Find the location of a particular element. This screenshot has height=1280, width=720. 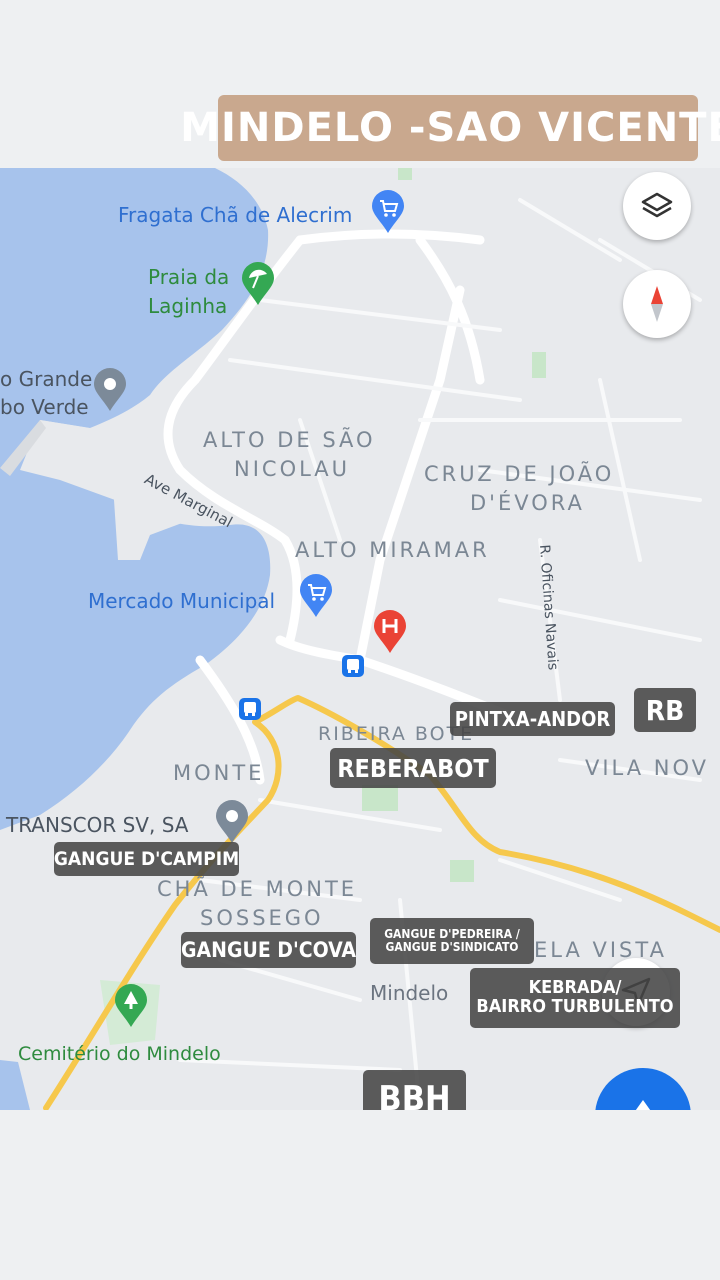

label-praia-line2: Laginha is located at coordinates (187, 306).